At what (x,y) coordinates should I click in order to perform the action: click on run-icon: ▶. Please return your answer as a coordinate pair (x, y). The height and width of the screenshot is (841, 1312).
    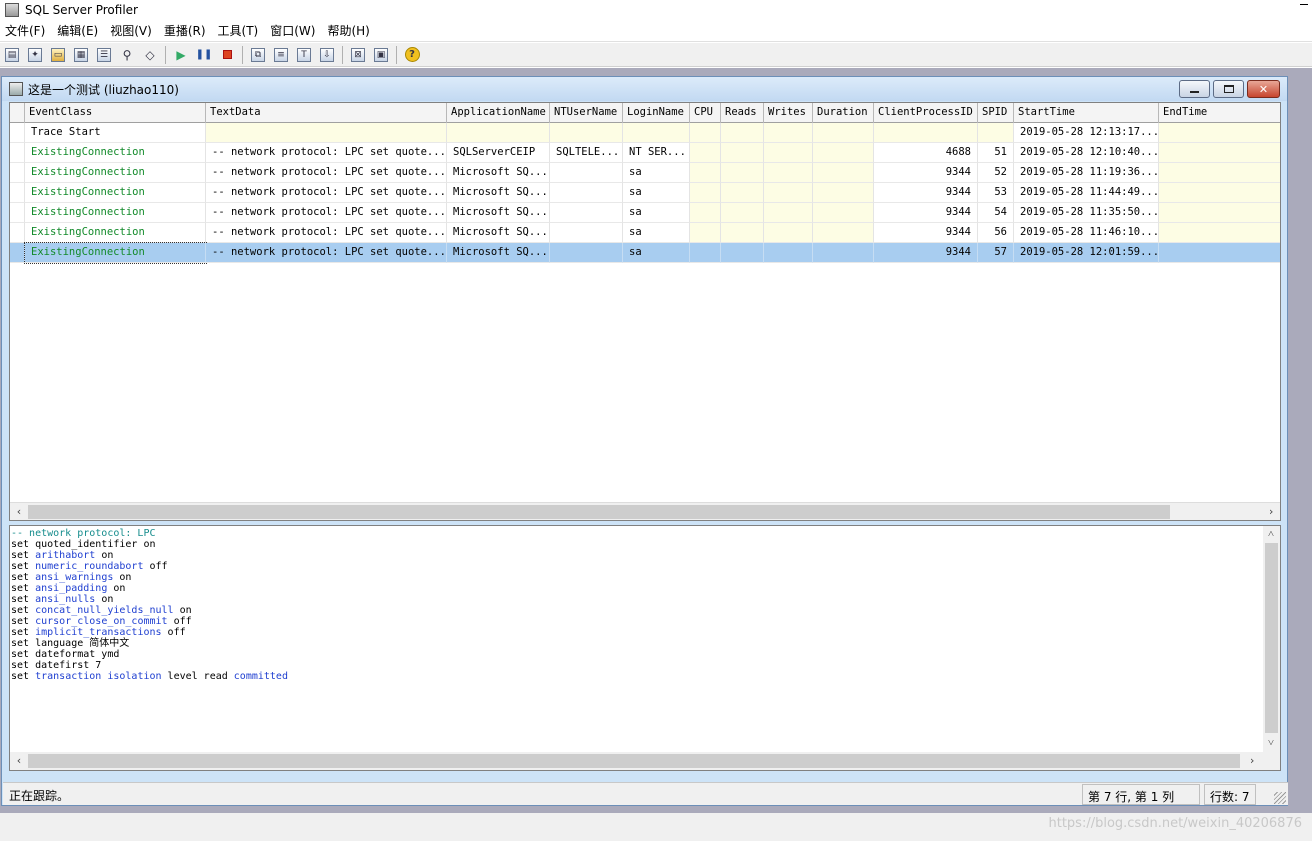
    Looking at the image, I should click on (181, 55).